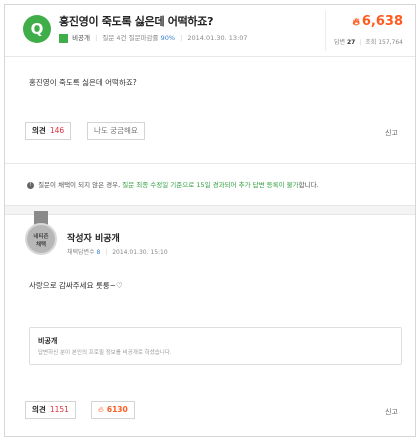  I want to click on answer-opinion-button: 의견 1151, so click(50, 410).